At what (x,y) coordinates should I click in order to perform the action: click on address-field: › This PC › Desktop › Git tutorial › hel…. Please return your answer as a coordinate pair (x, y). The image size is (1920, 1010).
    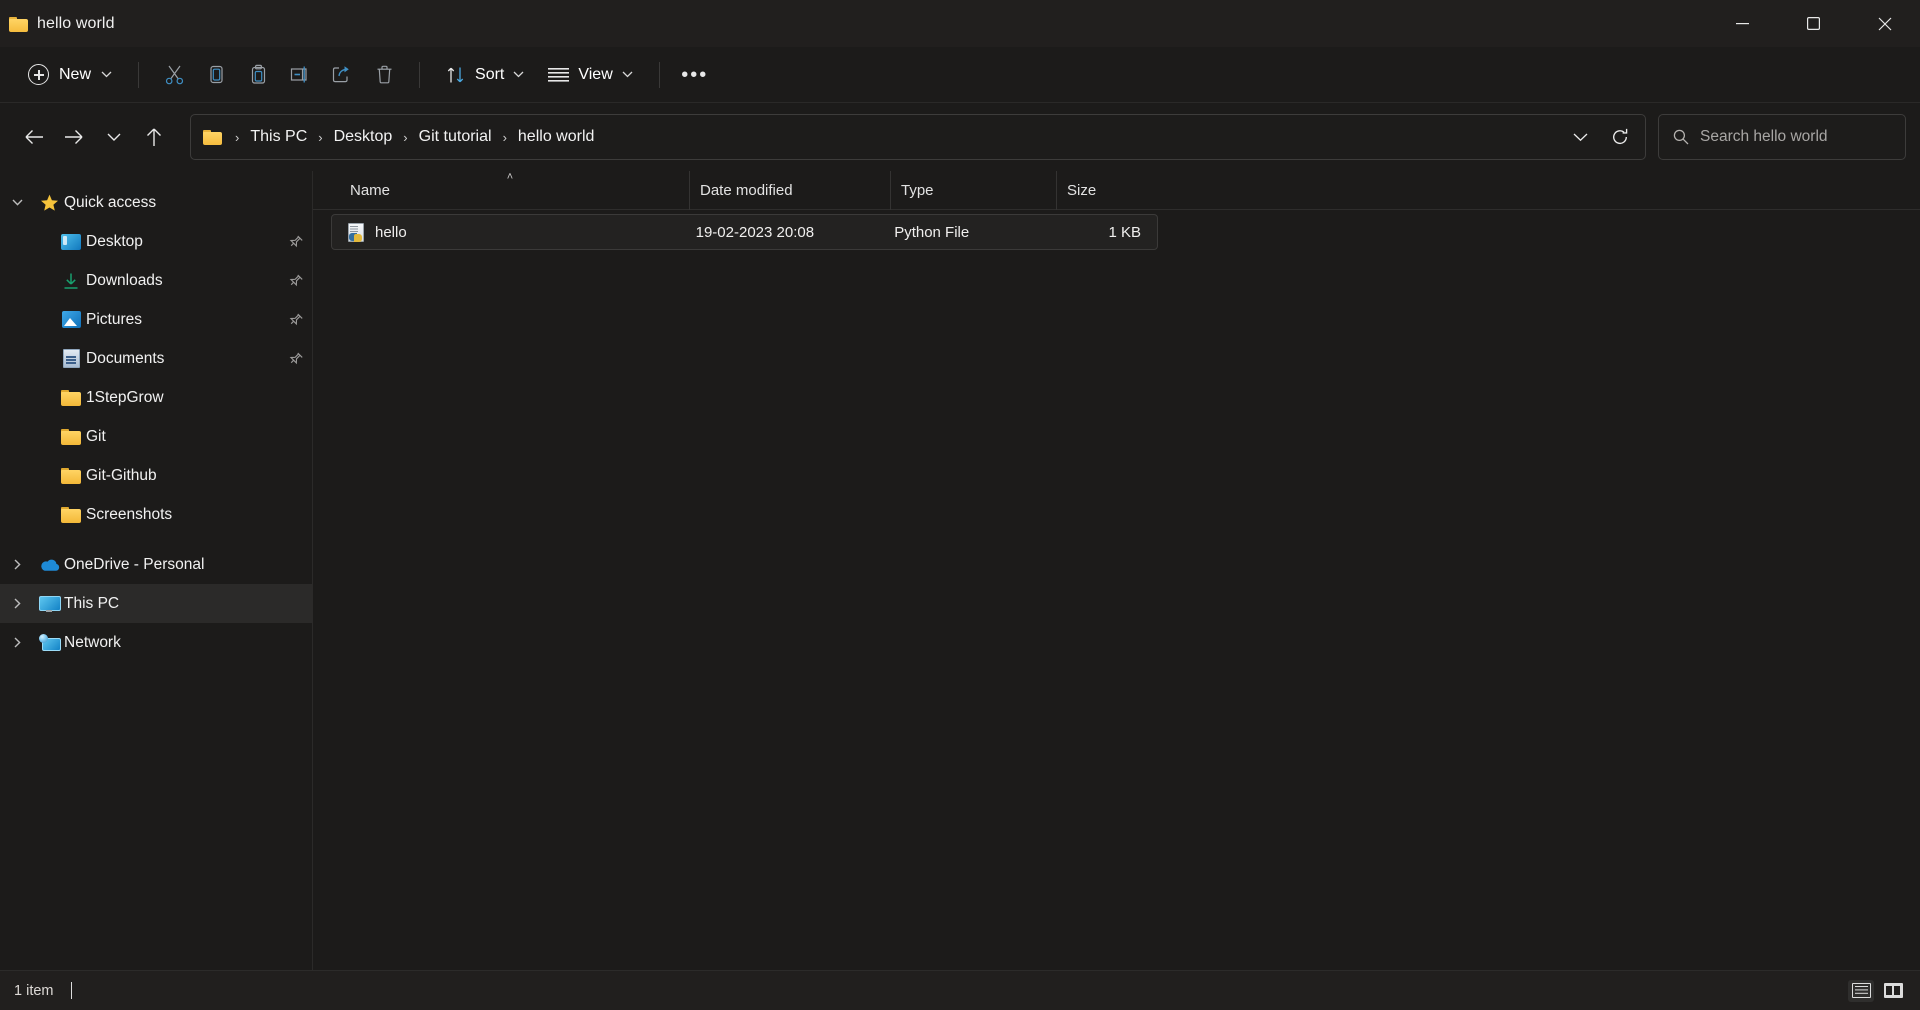
    Looking at the image, I should click on (918, 137).